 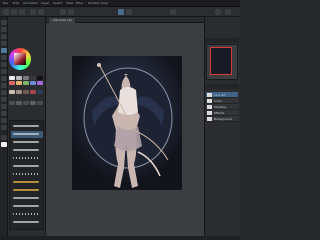 What do you see at coordinates (20, 59) in the screenshot?
I see `color-picker-square` at bounding box center [20, 59].